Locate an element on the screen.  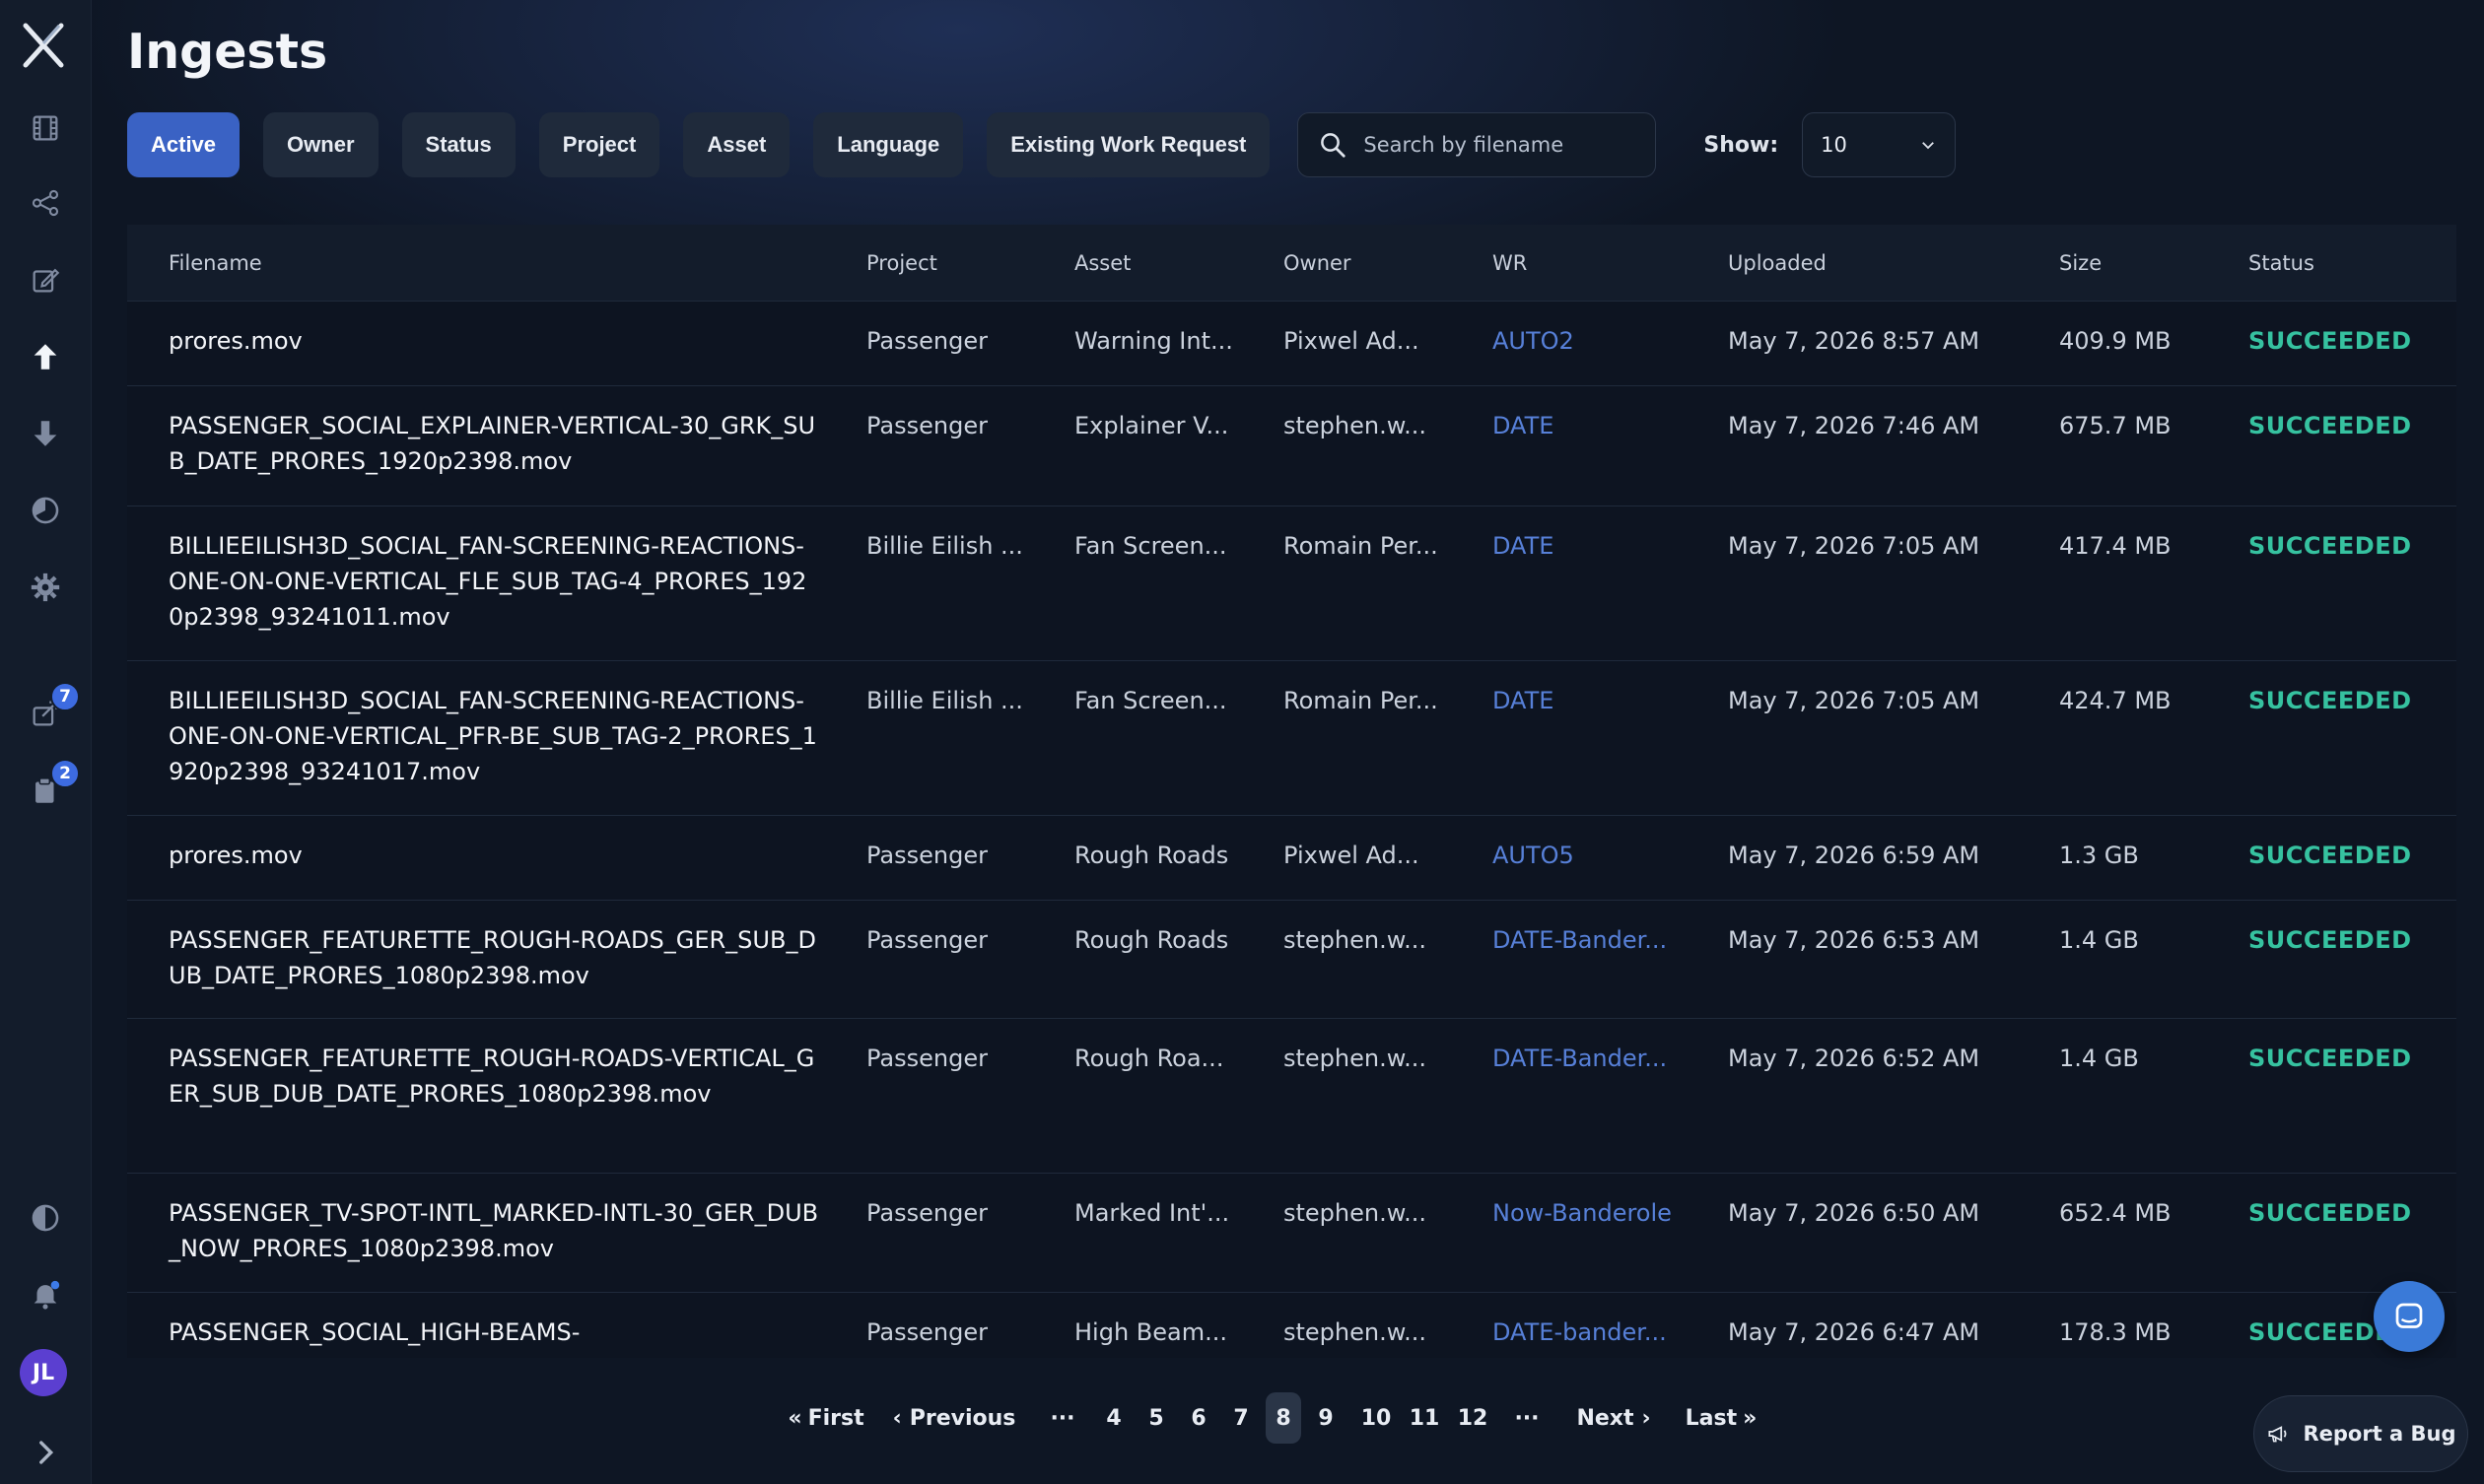
user-avatar: JL is located at coordinates (43, 1372).